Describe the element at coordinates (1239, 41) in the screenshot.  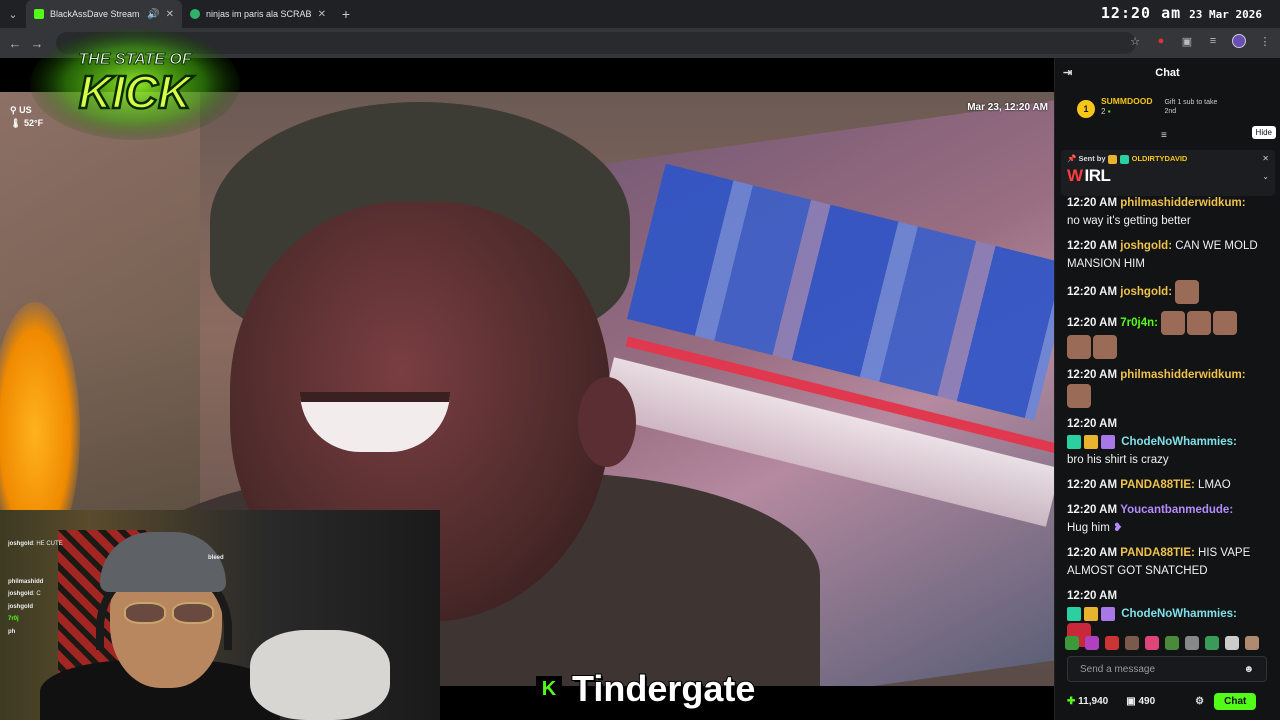
I see `profile-avatar-icon` at that location.